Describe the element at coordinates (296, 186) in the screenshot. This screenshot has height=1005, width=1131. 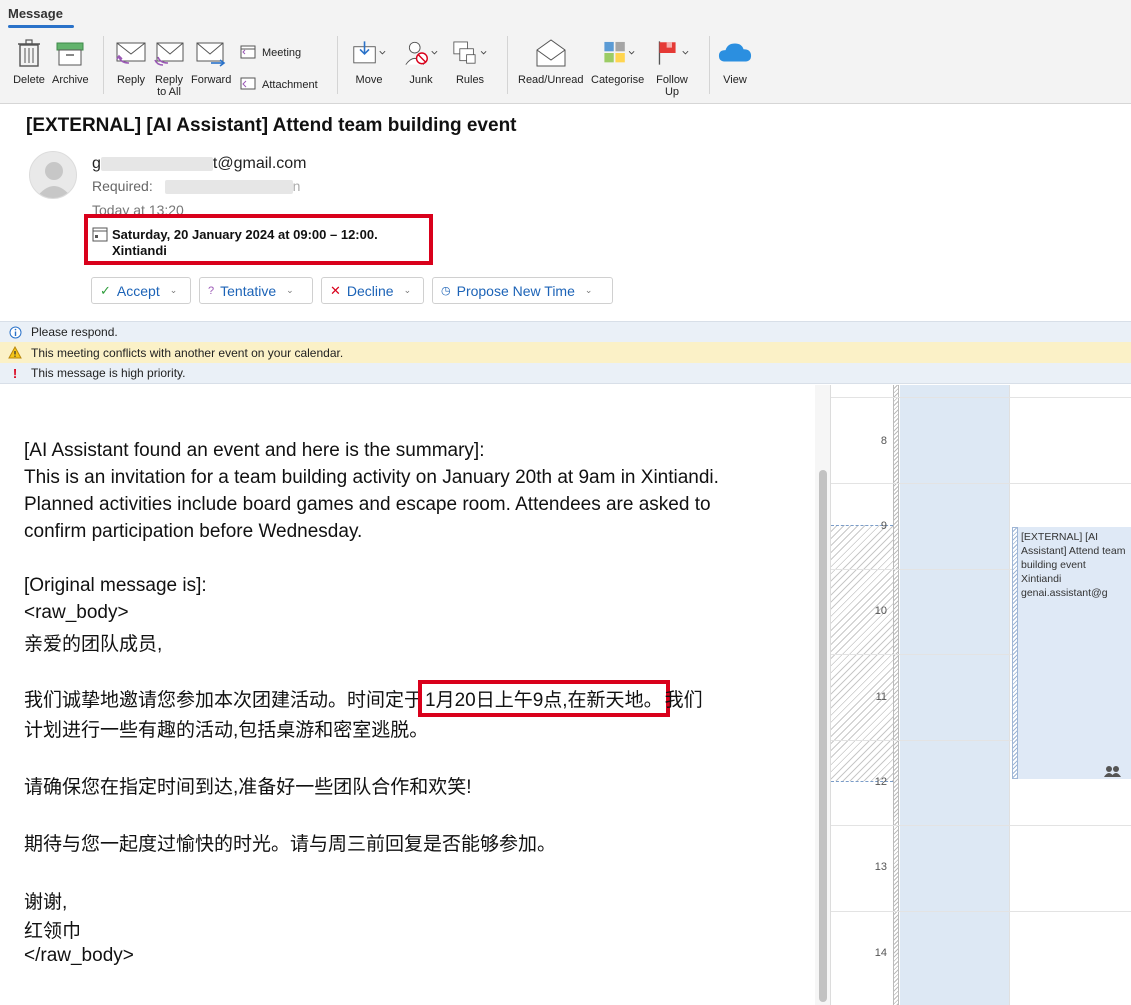
I see `required-suffix: n` at that location.